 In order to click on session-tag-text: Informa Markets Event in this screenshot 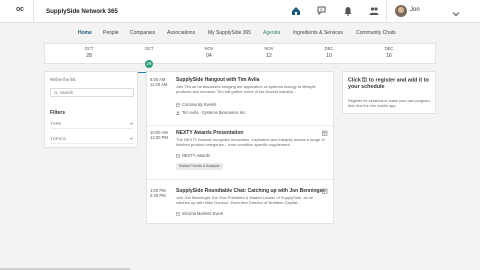, I will do `click(203, 213)`.